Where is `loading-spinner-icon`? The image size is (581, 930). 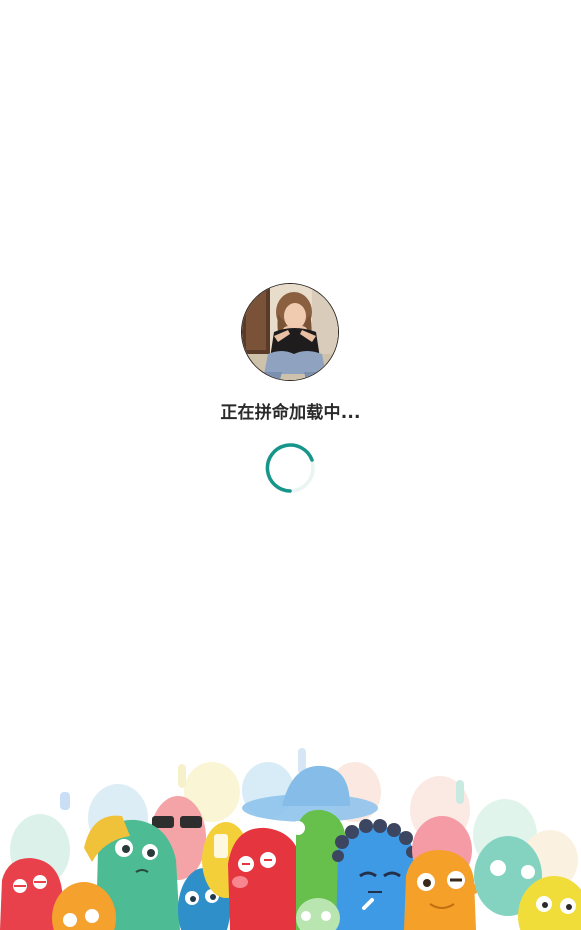 loading-spinner-icon is located at coordinates (290, 468).